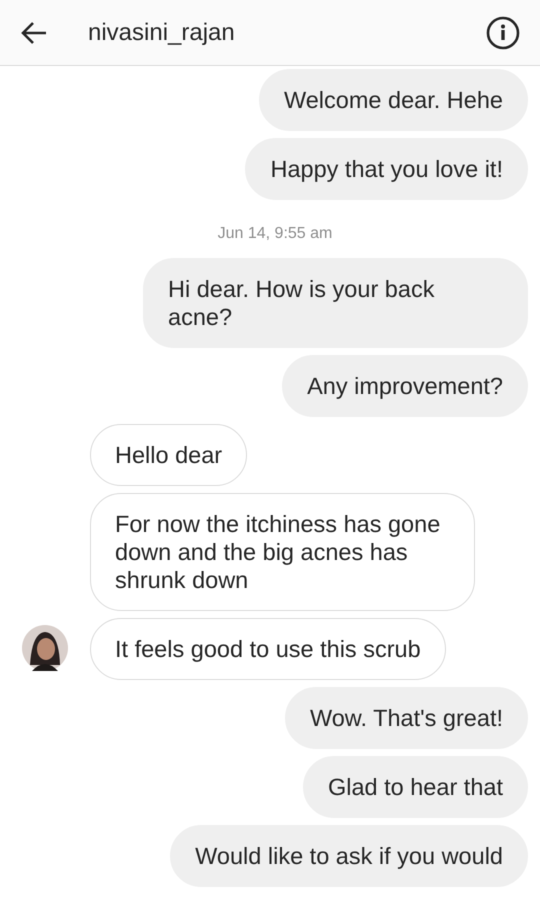 Image resolution: width=540 pixels, height=899 pixels. Describe the element at coordinates (282, 552) in the screenshot. I see `message-bubble: For now the itchiness has gone down and the big acnes has shrunk down` at that location.